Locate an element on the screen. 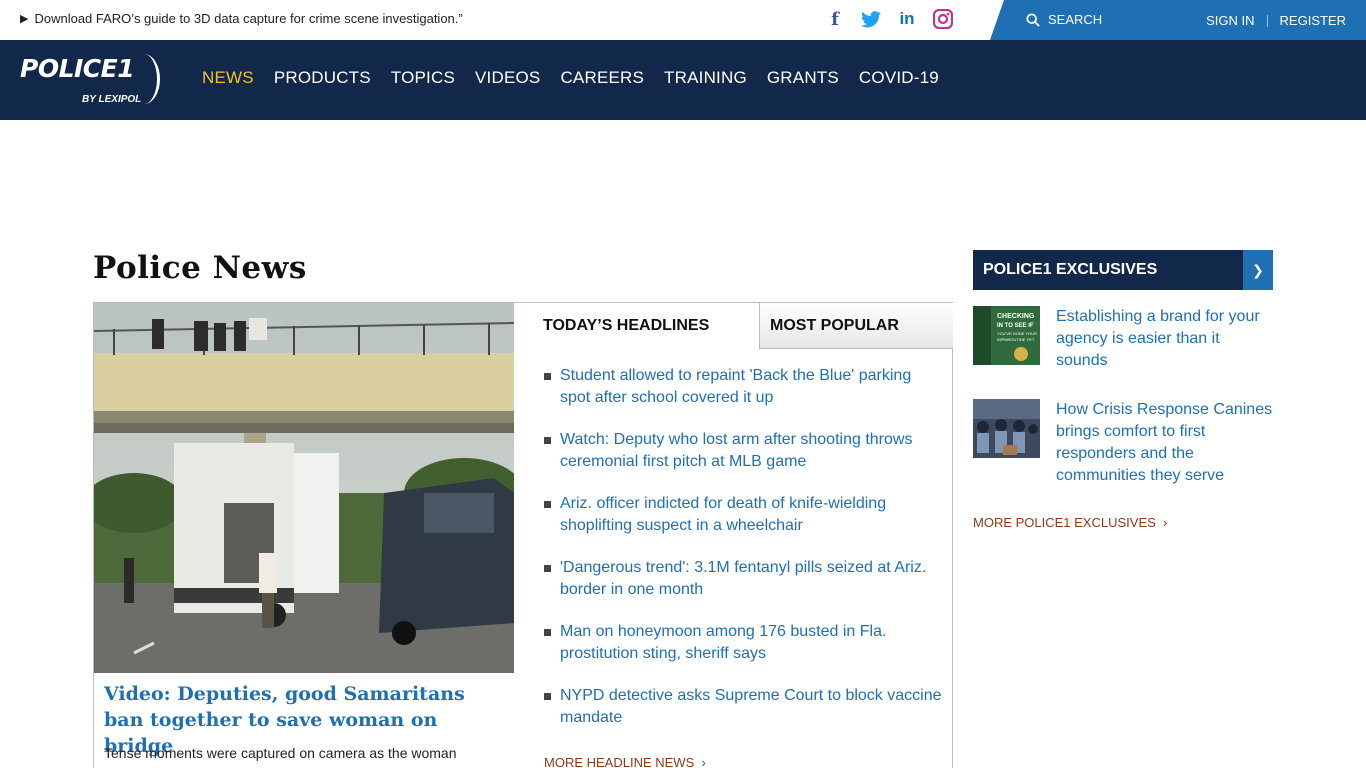  linkedin-icon: in is located at coordinates (907, 19).